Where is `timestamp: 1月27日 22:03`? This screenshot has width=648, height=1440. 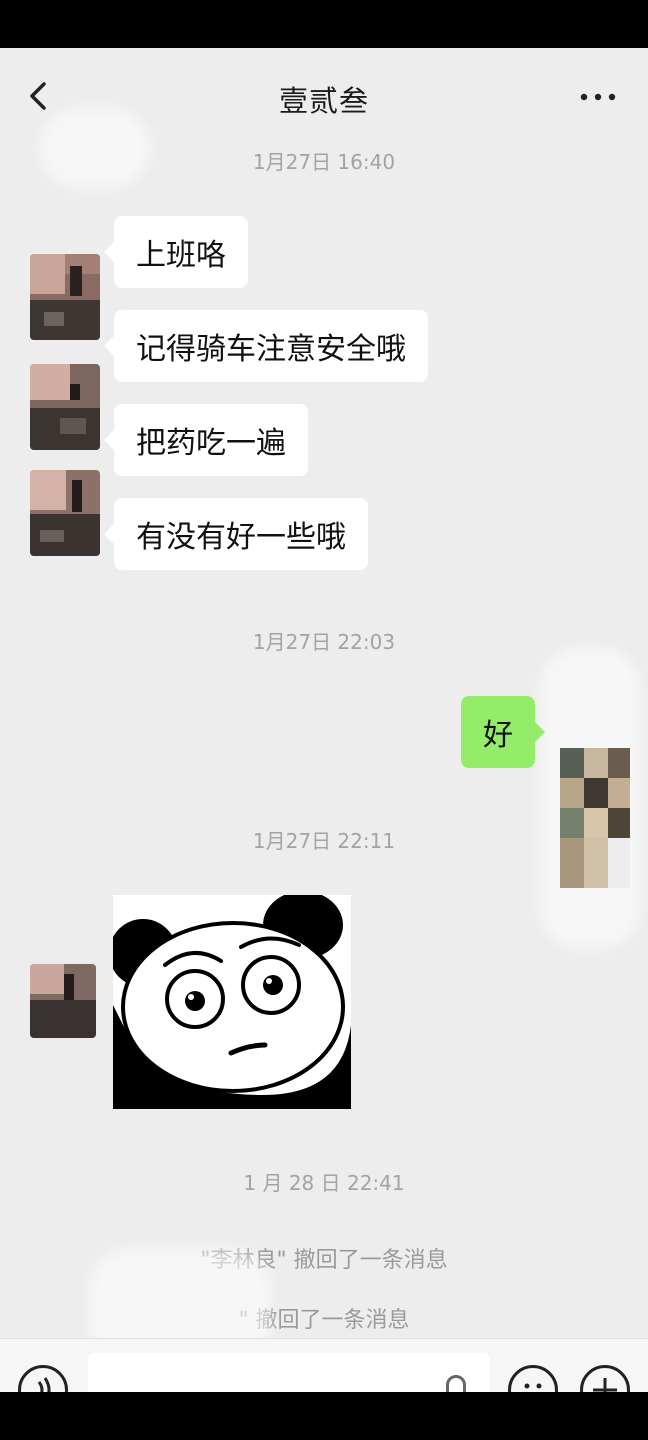 timestamp: 1月27日 22:03 is located at coordinates (324, 642).